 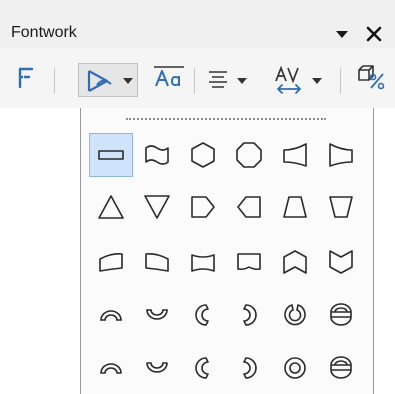 I want to click on shape-inflate-left, so click(x=111, y=262).